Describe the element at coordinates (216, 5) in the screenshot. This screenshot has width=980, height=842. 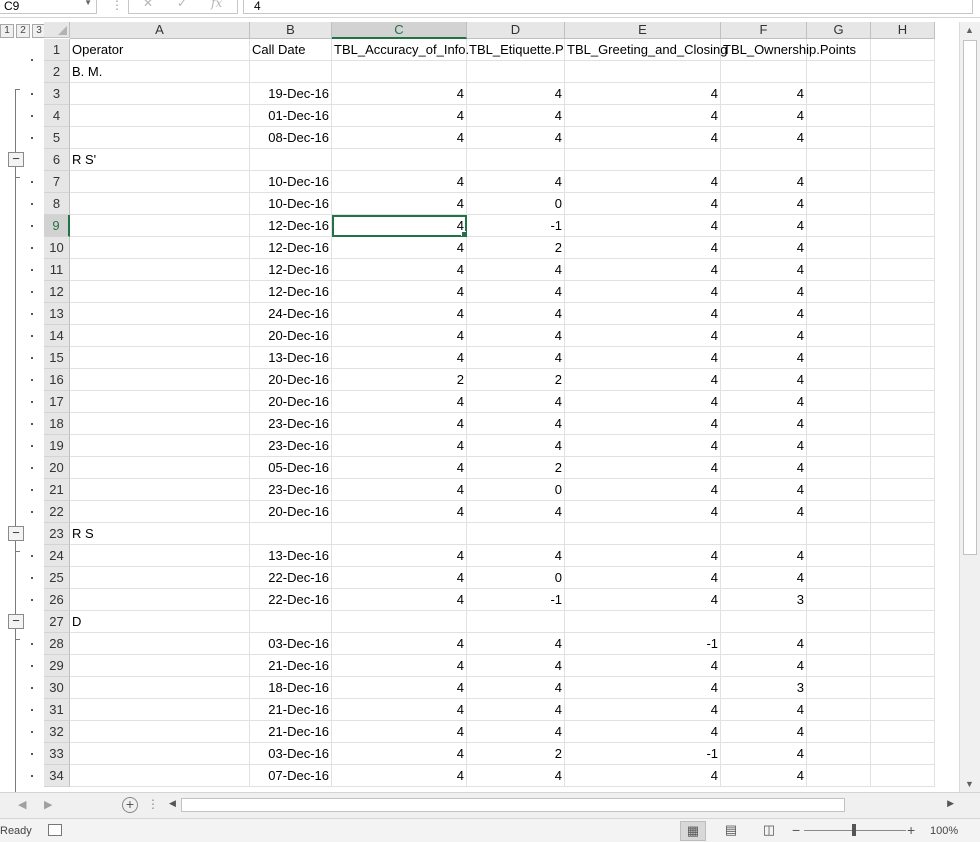
I see `insert-function-icon: fx` at that location.